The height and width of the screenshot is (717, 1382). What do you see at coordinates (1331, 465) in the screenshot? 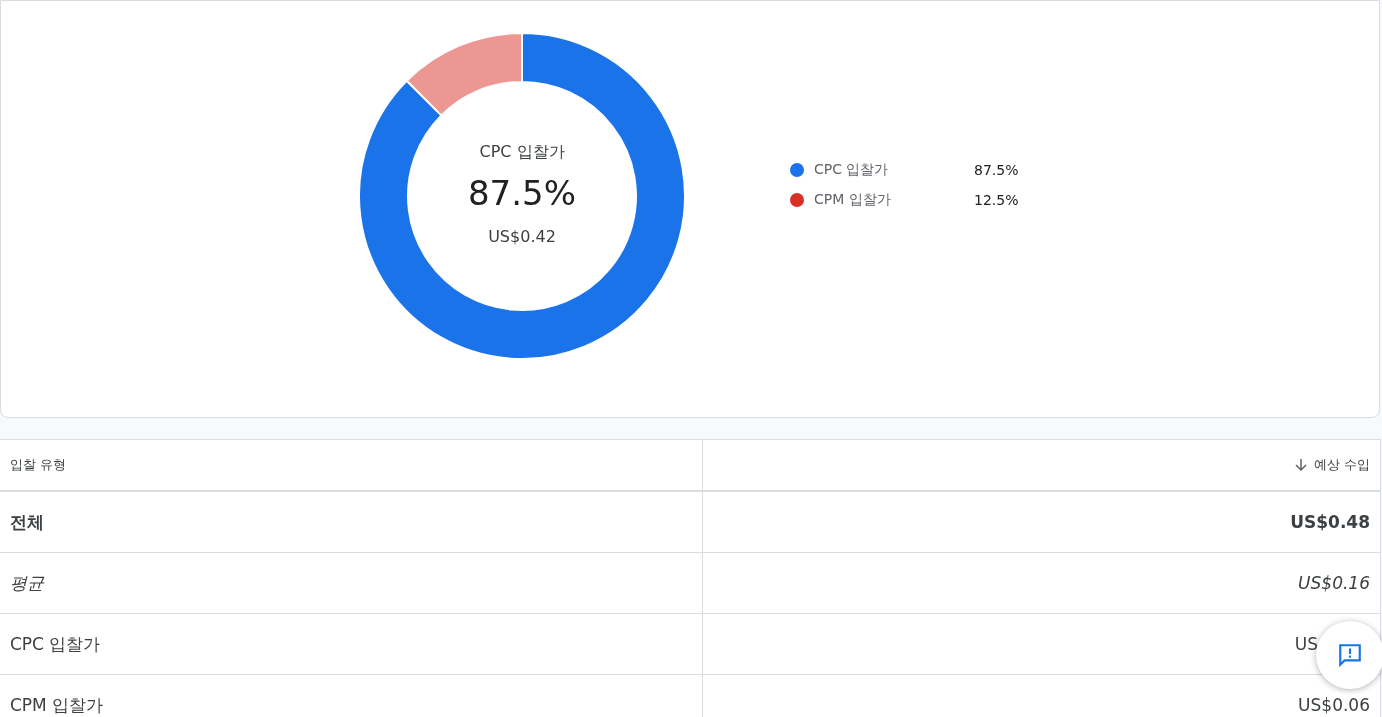
I see `column-header: 예상 수입` at bounding box center [1331, 465].